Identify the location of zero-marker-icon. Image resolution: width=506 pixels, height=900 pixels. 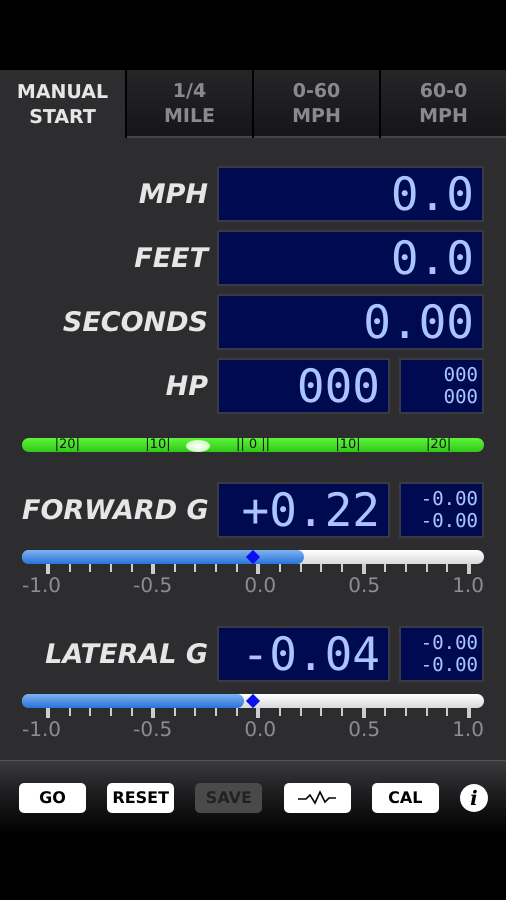
(253, 701).